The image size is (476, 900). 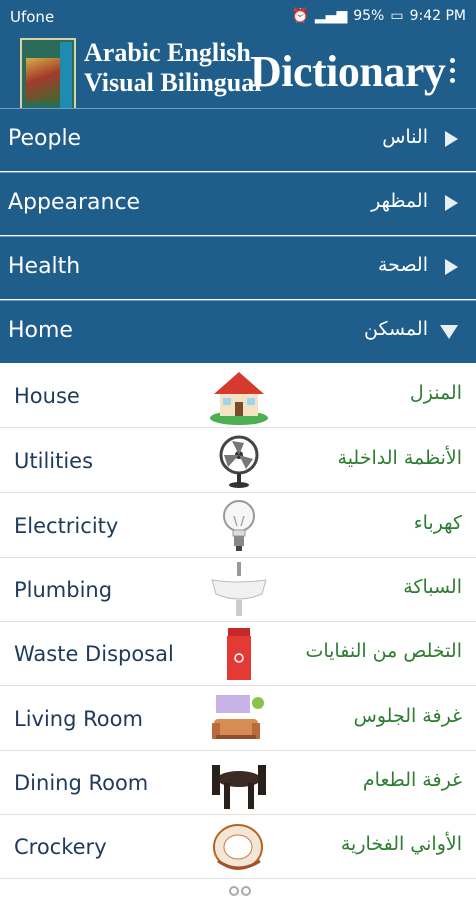 I want to click on cutlery-icon, so click(x=240, y=891).